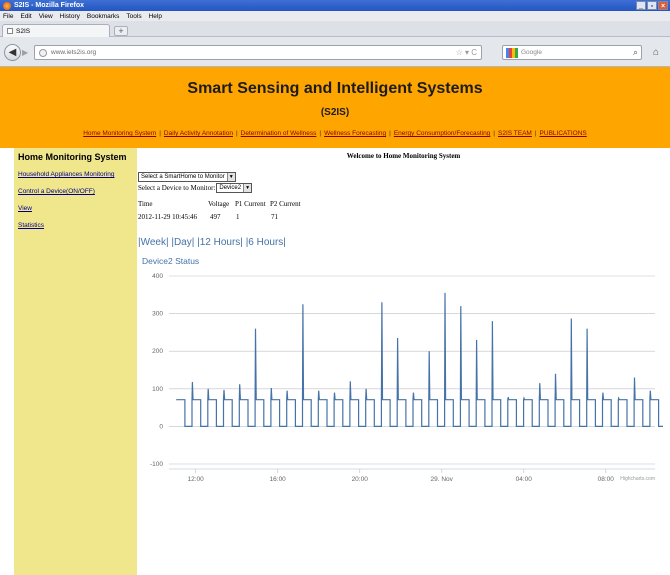 The image size is (670, 575). Describe the element at coordinates (75, 208) in the screenshot. I see `sidebar-link-view: View` at that location.